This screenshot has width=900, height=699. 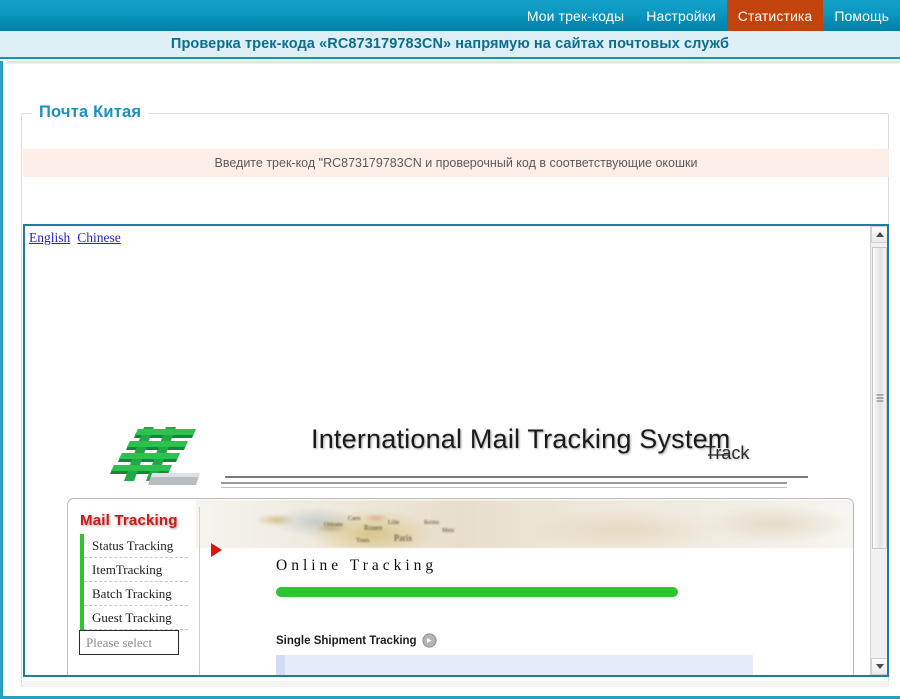 I want to click on scrollbar-grip-icon, so click(x=879, y=398).